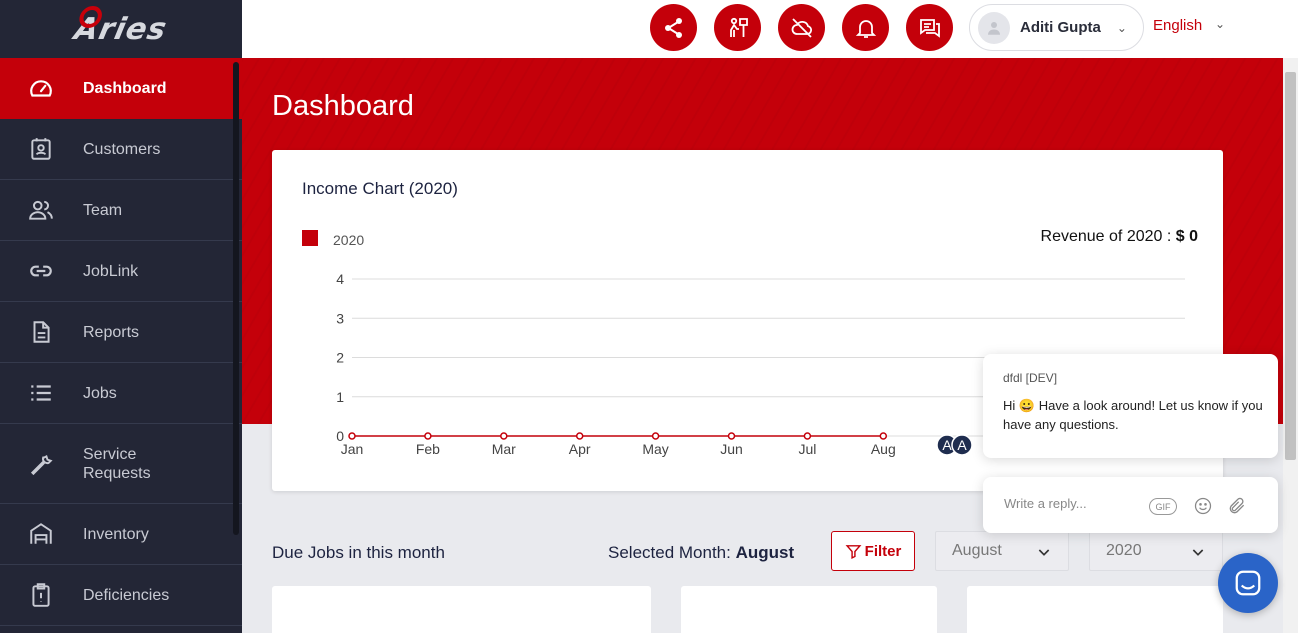 Image resolution: width=1315 pixels, height=633 pixels. Describe the element at coordinates (1130, 505) in the screenshot. I see `chat-reply-box: Write a reply... GIF` at that location.